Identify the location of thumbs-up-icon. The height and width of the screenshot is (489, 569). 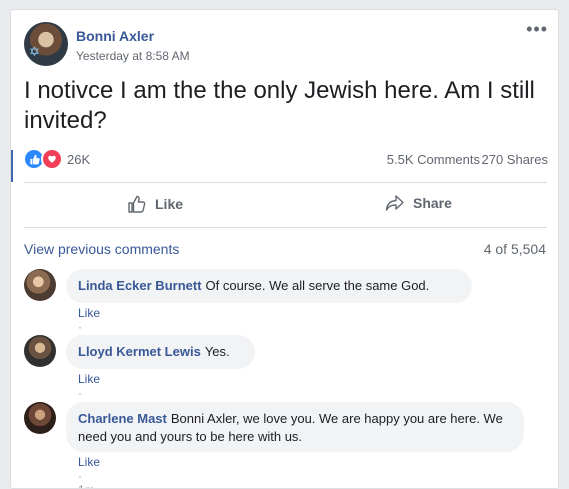
(137, 204).